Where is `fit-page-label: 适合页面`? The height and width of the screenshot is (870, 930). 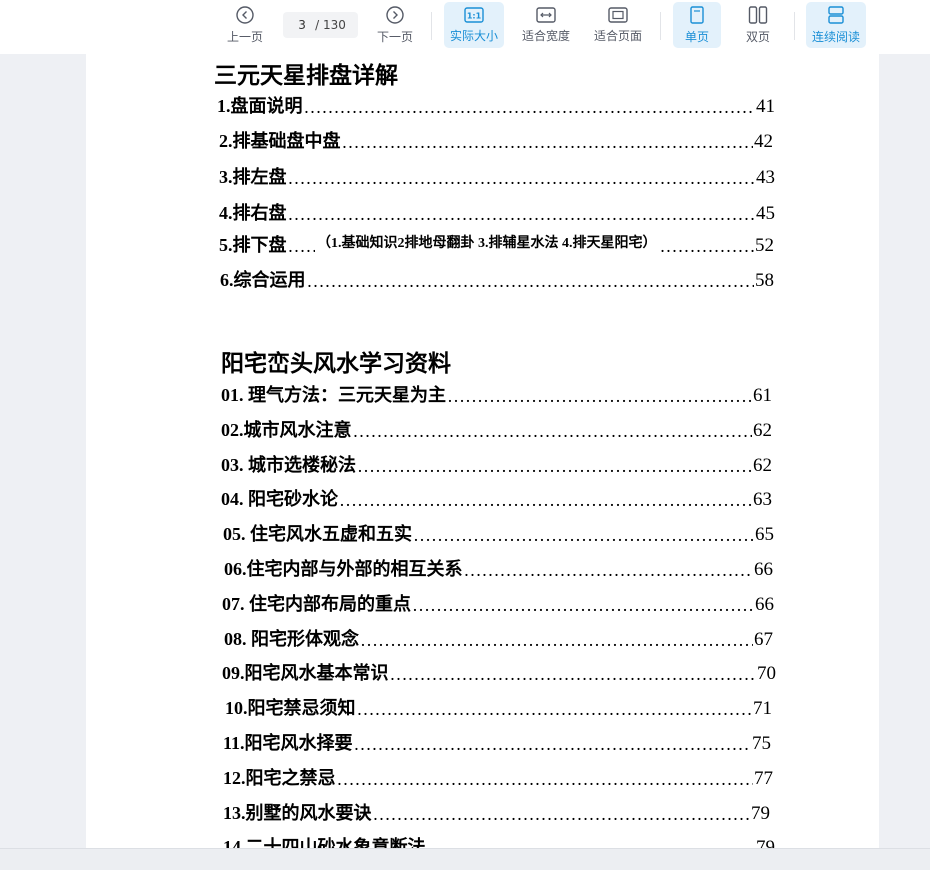
fit-page-label: 适合页面 is located at coordinates (617, 35).